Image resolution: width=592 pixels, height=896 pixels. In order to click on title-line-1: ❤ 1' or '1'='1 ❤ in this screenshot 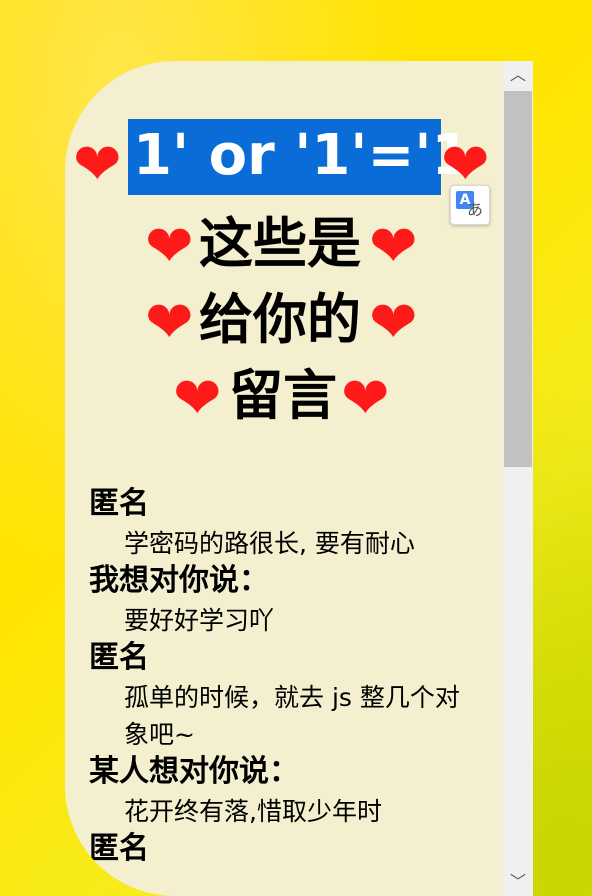, I will do `click(284, 160)`.